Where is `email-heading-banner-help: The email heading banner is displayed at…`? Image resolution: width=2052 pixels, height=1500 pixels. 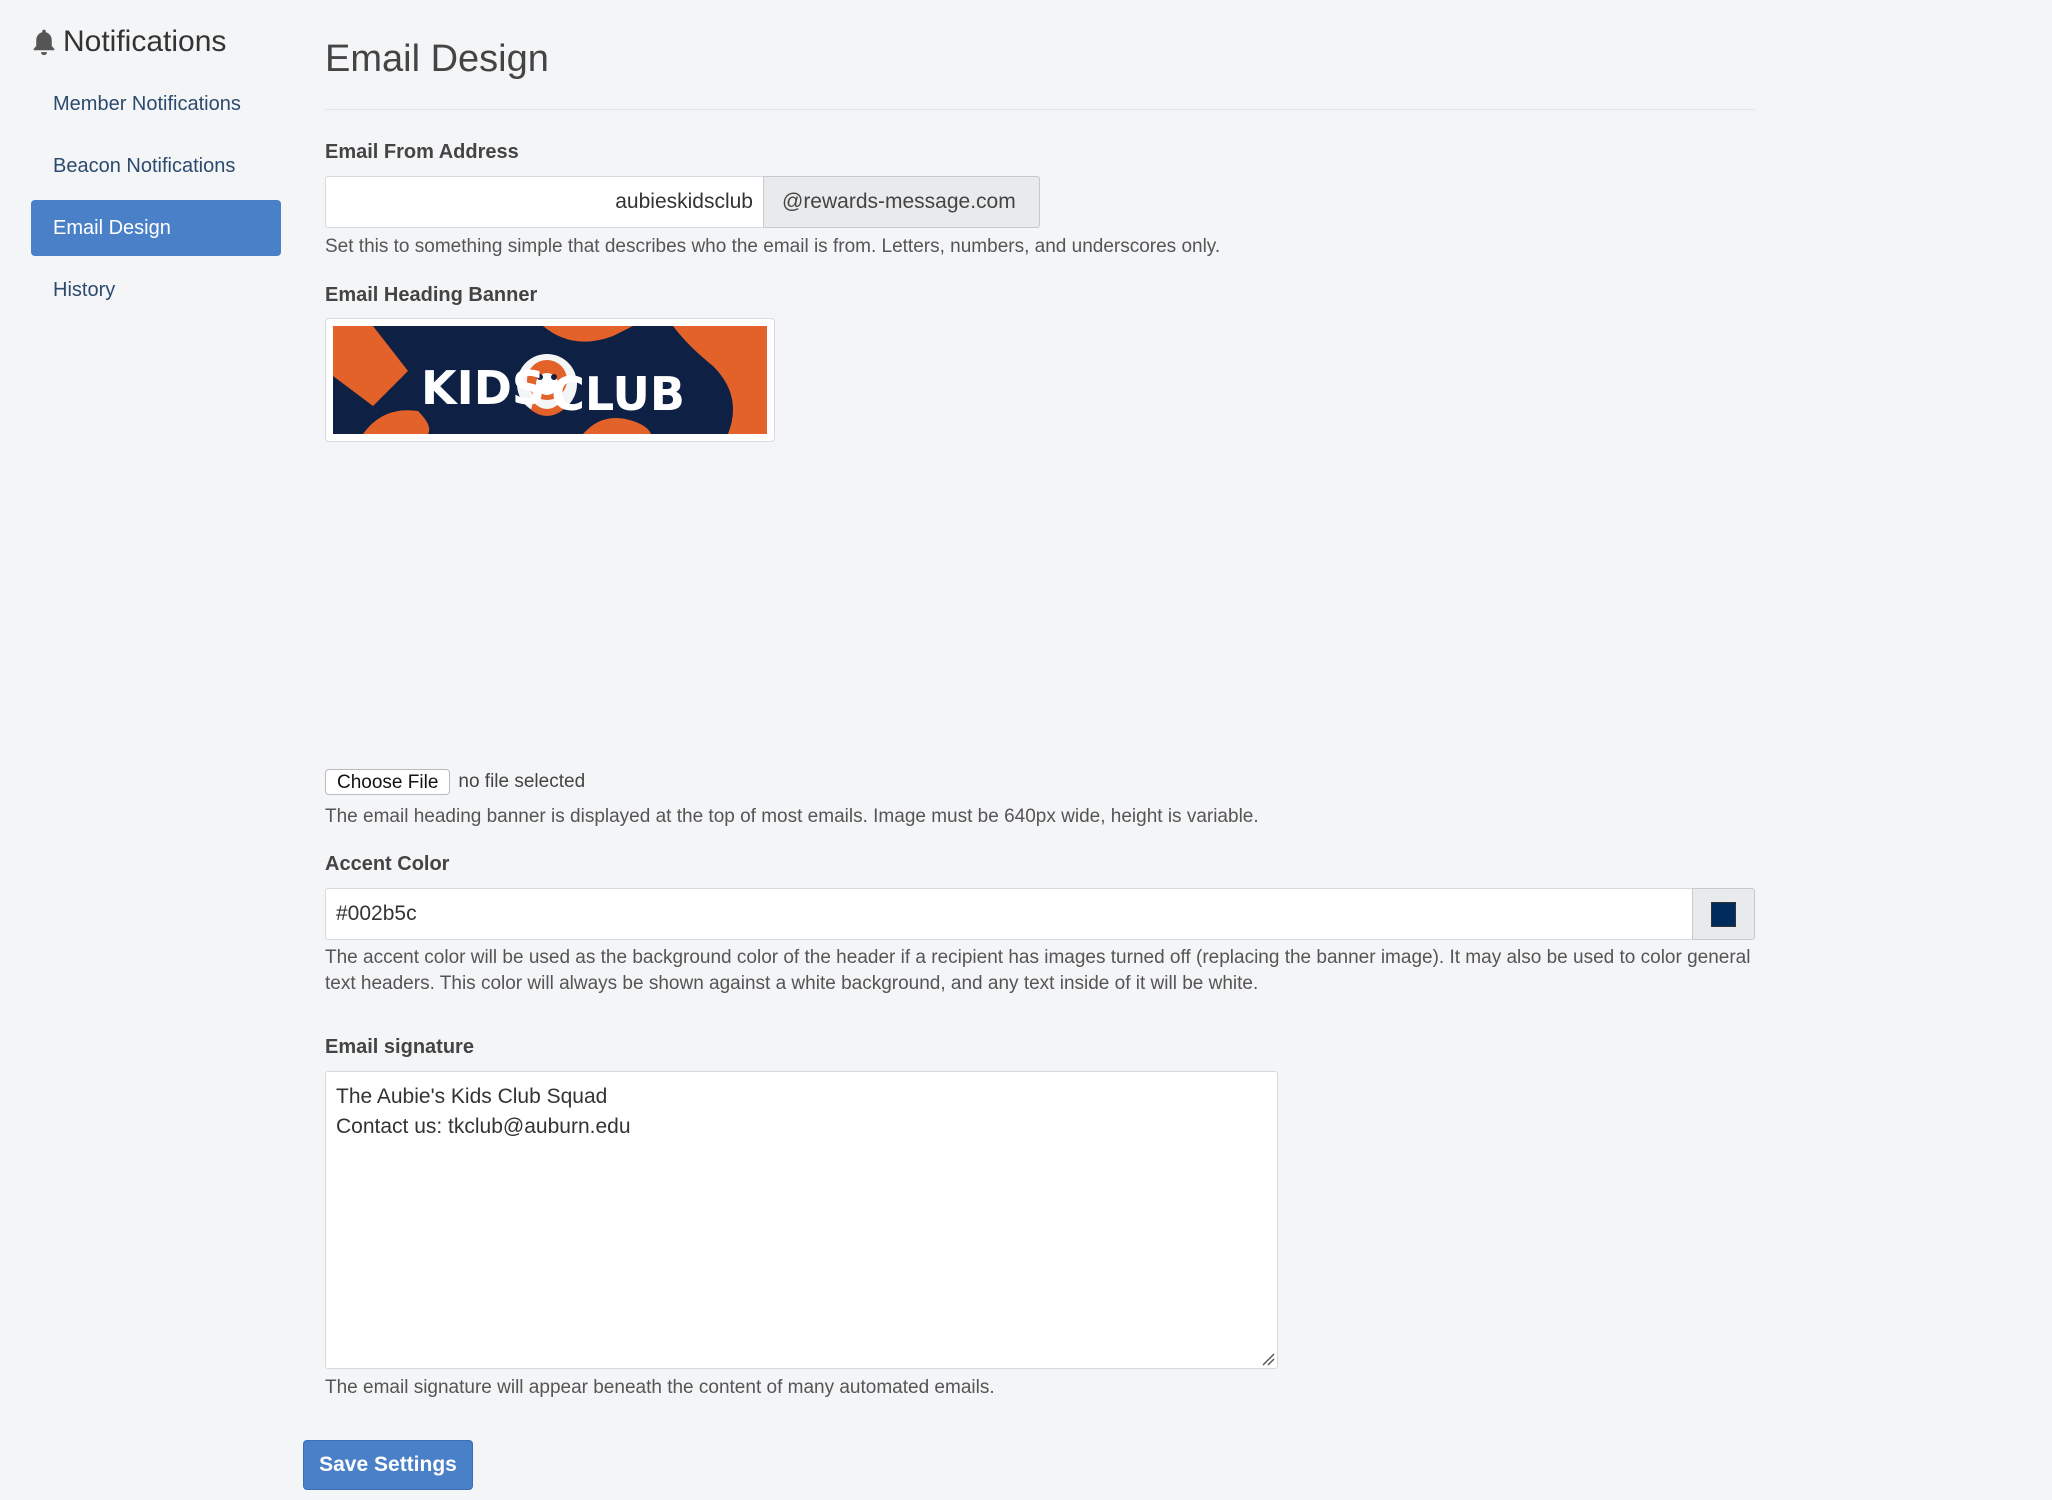 email-heading-banner-help: The email heading banner is displayed at… is located at coordinates (792, 816).